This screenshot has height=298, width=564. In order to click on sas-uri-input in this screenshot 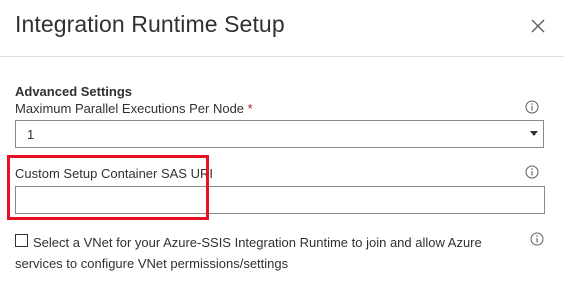, I will do `click(280, 200)`.